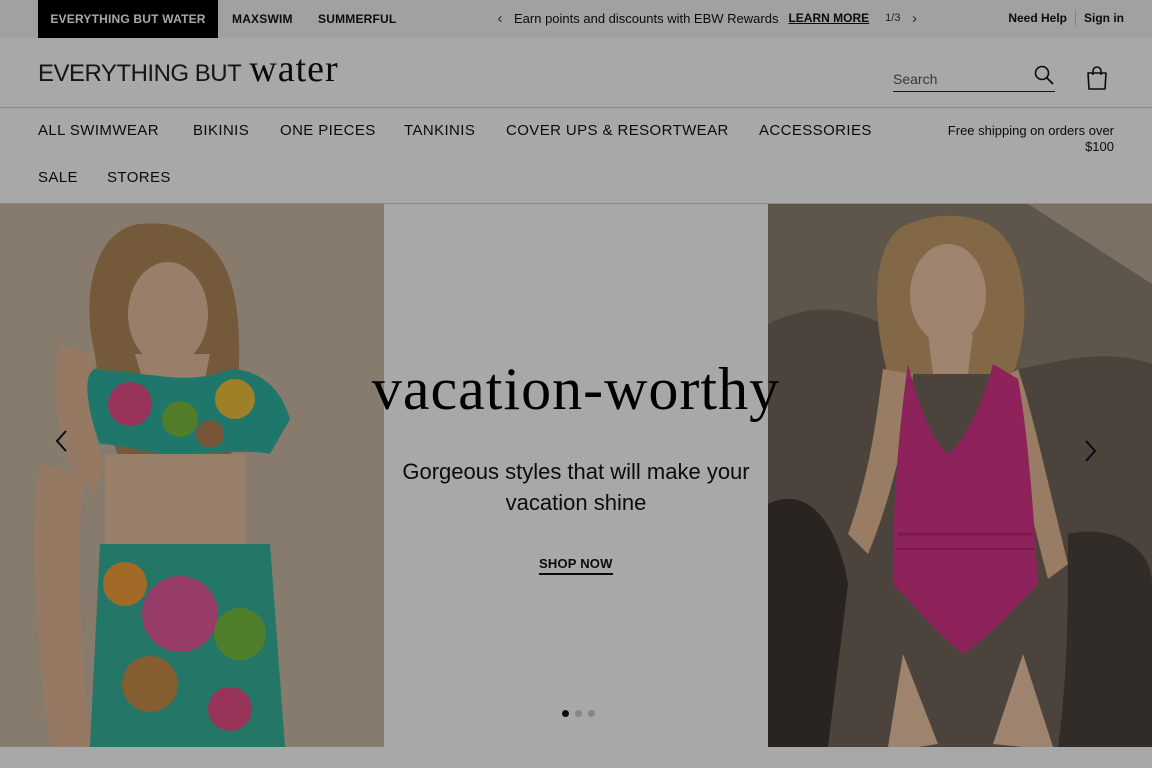 The width and height of the screenshot is (1152, 768). What do you see at coordinates (439, 130) in the screenshot?
I see `nav-item-tankinis: TANKINIS` at bounding box center [439, 130].